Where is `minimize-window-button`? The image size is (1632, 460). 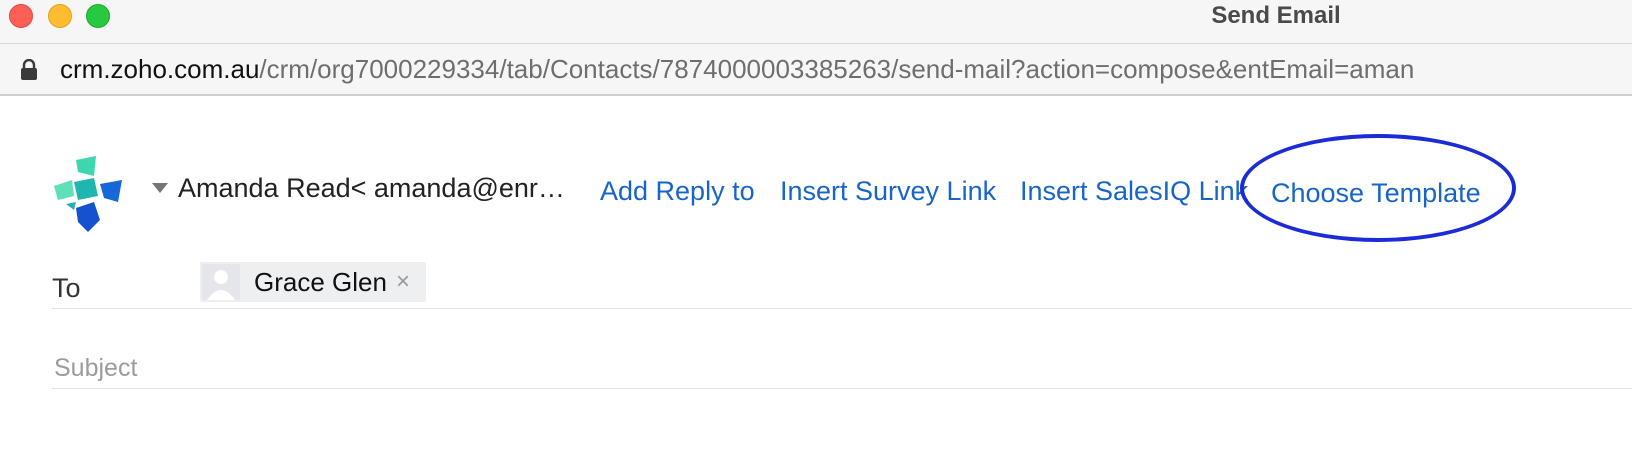 minimize-window-button is located at coordinates (60, 16).